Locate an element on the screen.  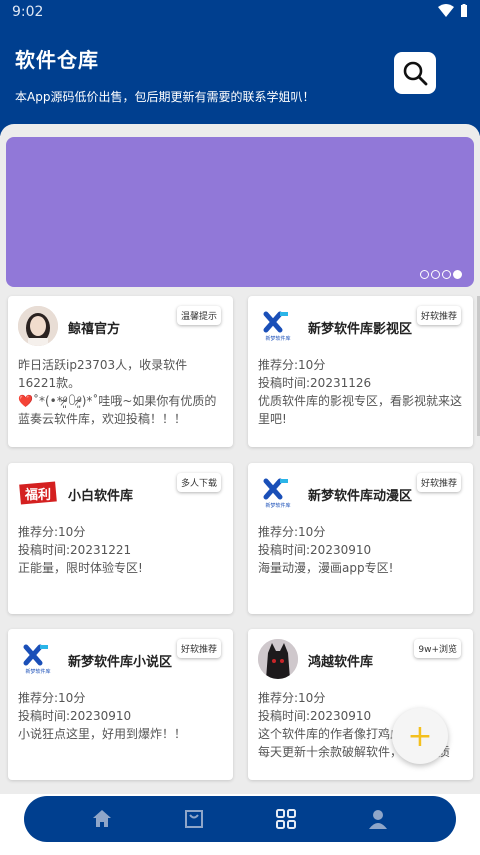
bag-icon is located at coordinates (194, 819).